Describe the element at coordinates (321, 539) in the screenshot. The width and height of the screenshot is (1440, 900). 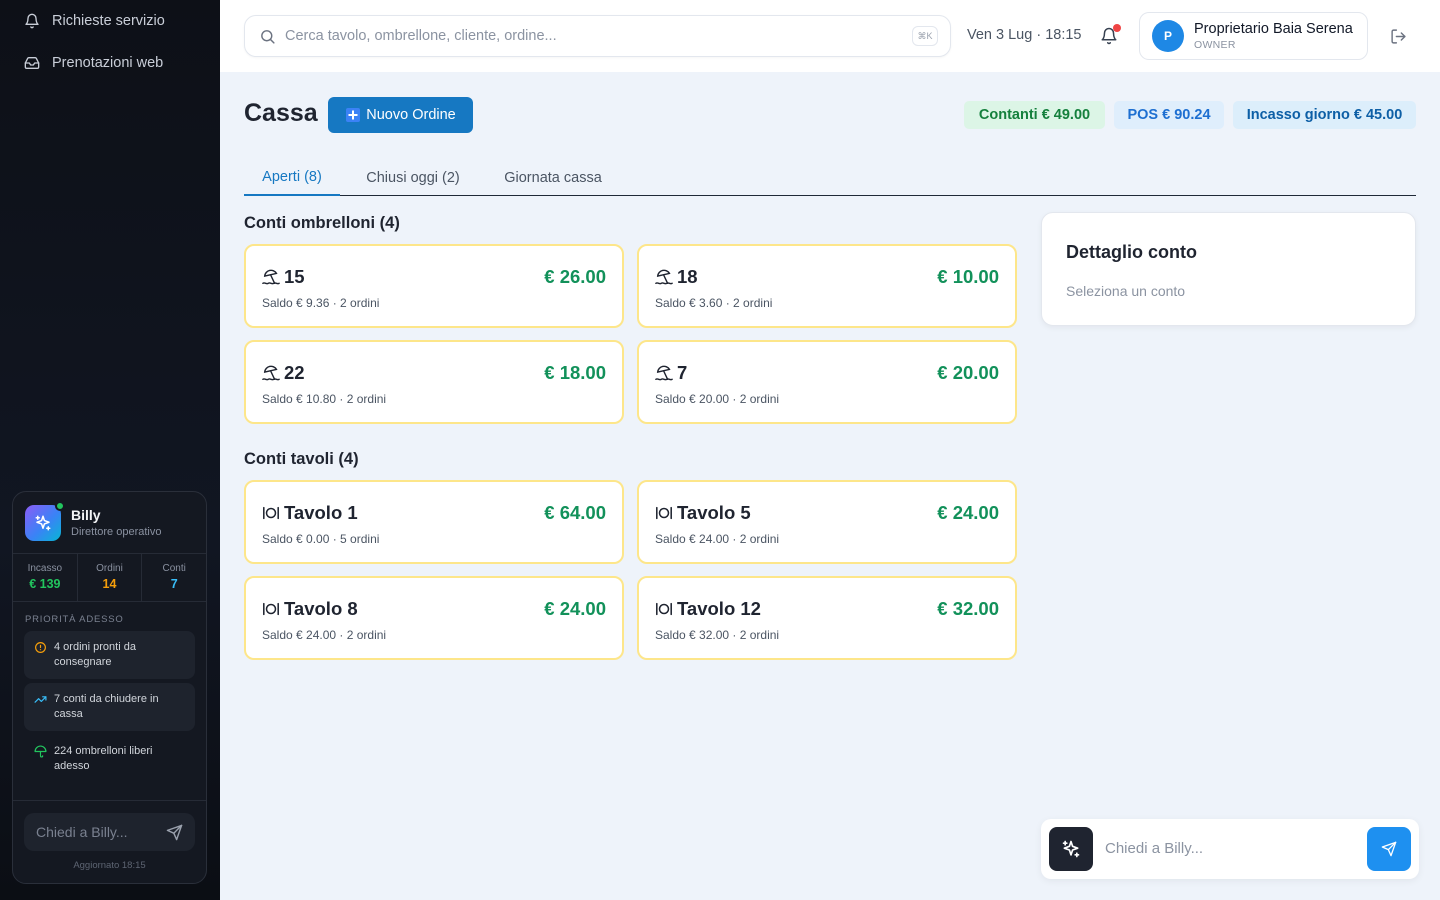
I see `account-balance: Saldo € 0.00 · 5 ordini` at that location.